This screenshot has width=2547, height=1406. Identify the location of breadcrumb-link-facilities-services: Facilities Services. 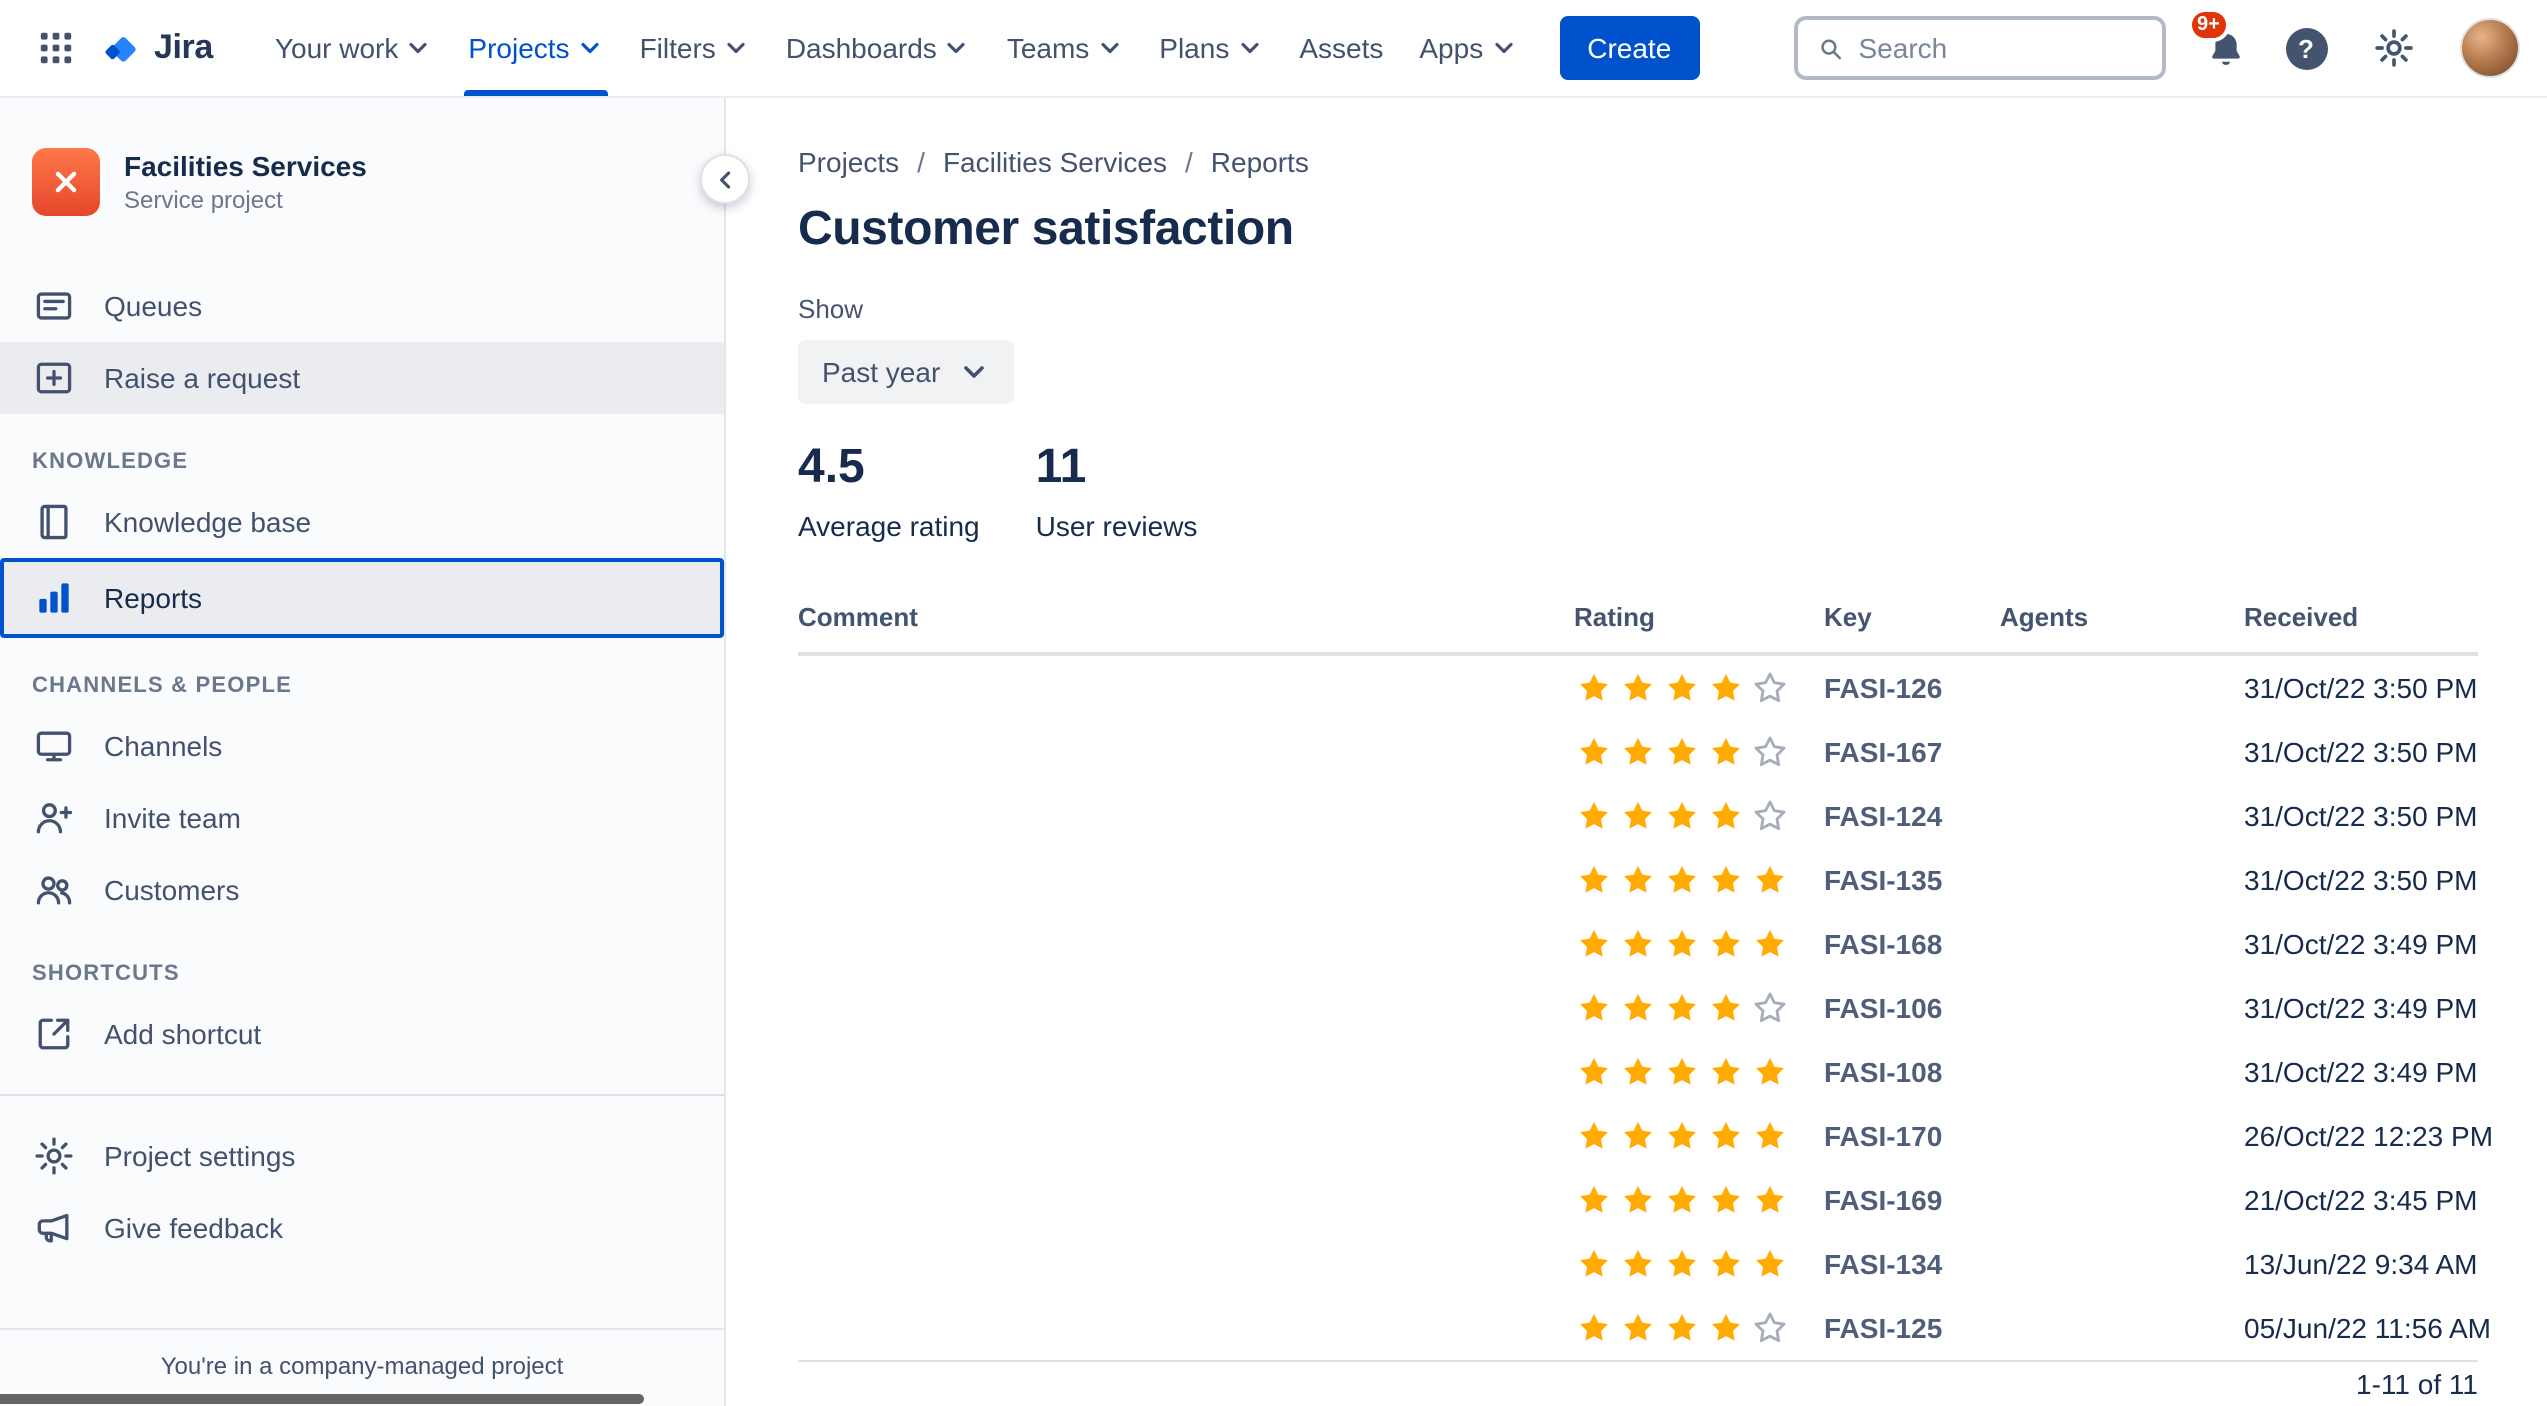
(1055, 162).